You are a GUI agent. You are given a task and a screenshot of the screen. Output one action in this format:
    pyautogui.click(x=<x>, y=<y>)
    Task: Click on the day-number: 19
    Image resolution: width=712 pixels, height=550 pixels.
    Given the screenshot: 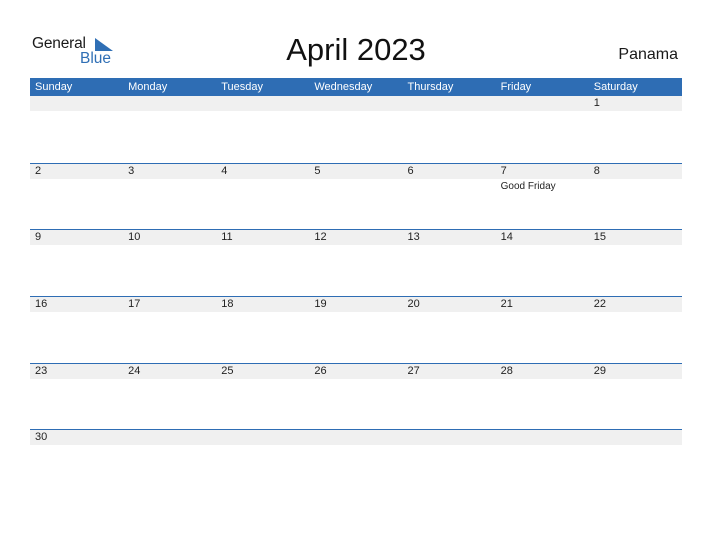 What is the action you would take?
    pyautogui.click(x=320, y=304)
    